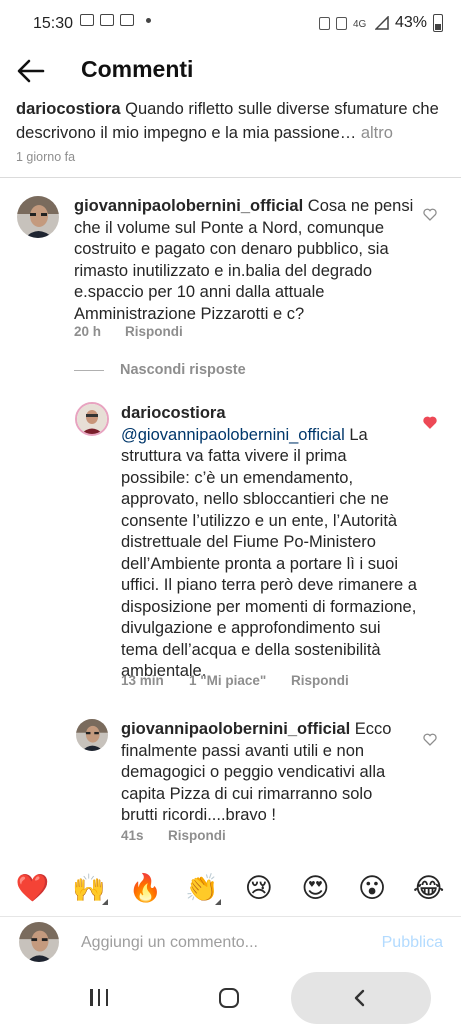 This screenshot has width=461, height=1024. Describe the element at coordinates (89, 370) in the screenshot. I see `hide-replies-line` at that location.